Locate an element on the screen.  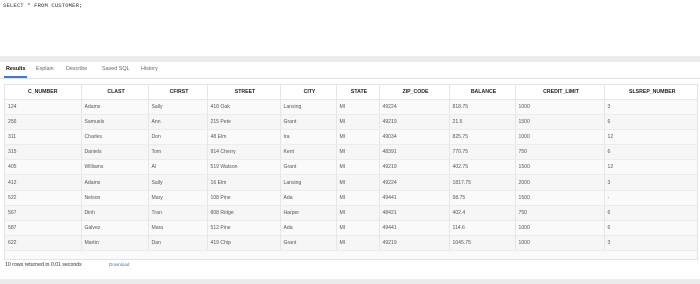
cell-street: 48 Elm is located at coordinates (243, 137).